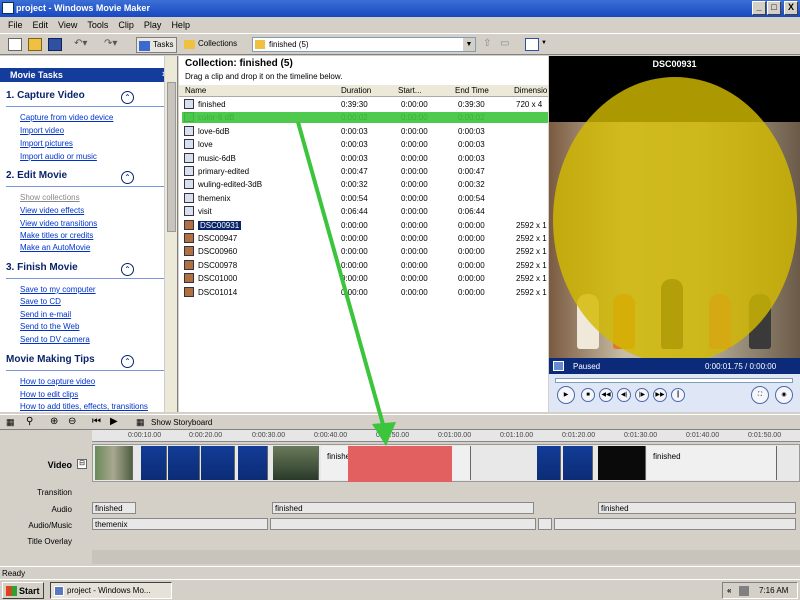 This screenshot has height=600, width=800. What do you see at coordinates (42, 130) in the screenshot?
I see `task-import-video: Import video` at bounding box center [42, 130].